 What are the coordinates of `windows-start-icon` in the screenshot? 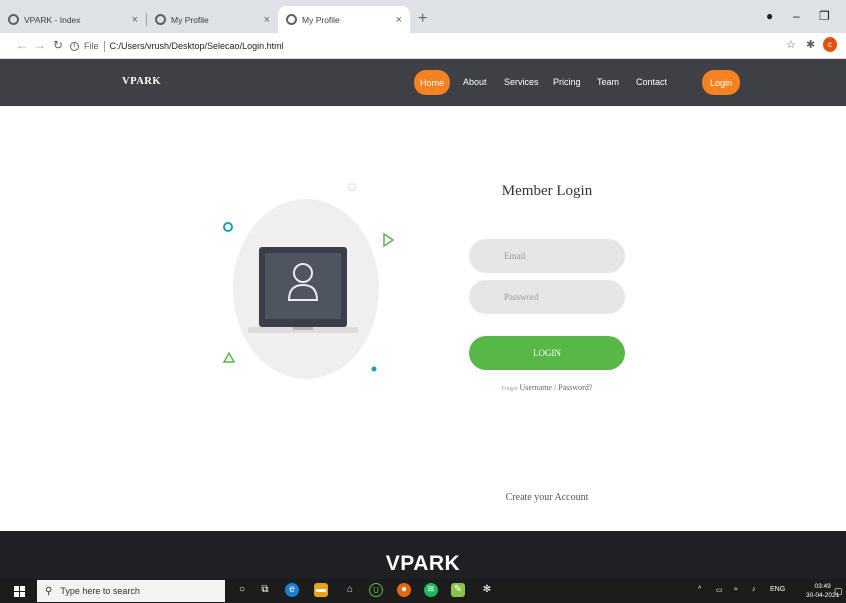 It's located at (19, 591).